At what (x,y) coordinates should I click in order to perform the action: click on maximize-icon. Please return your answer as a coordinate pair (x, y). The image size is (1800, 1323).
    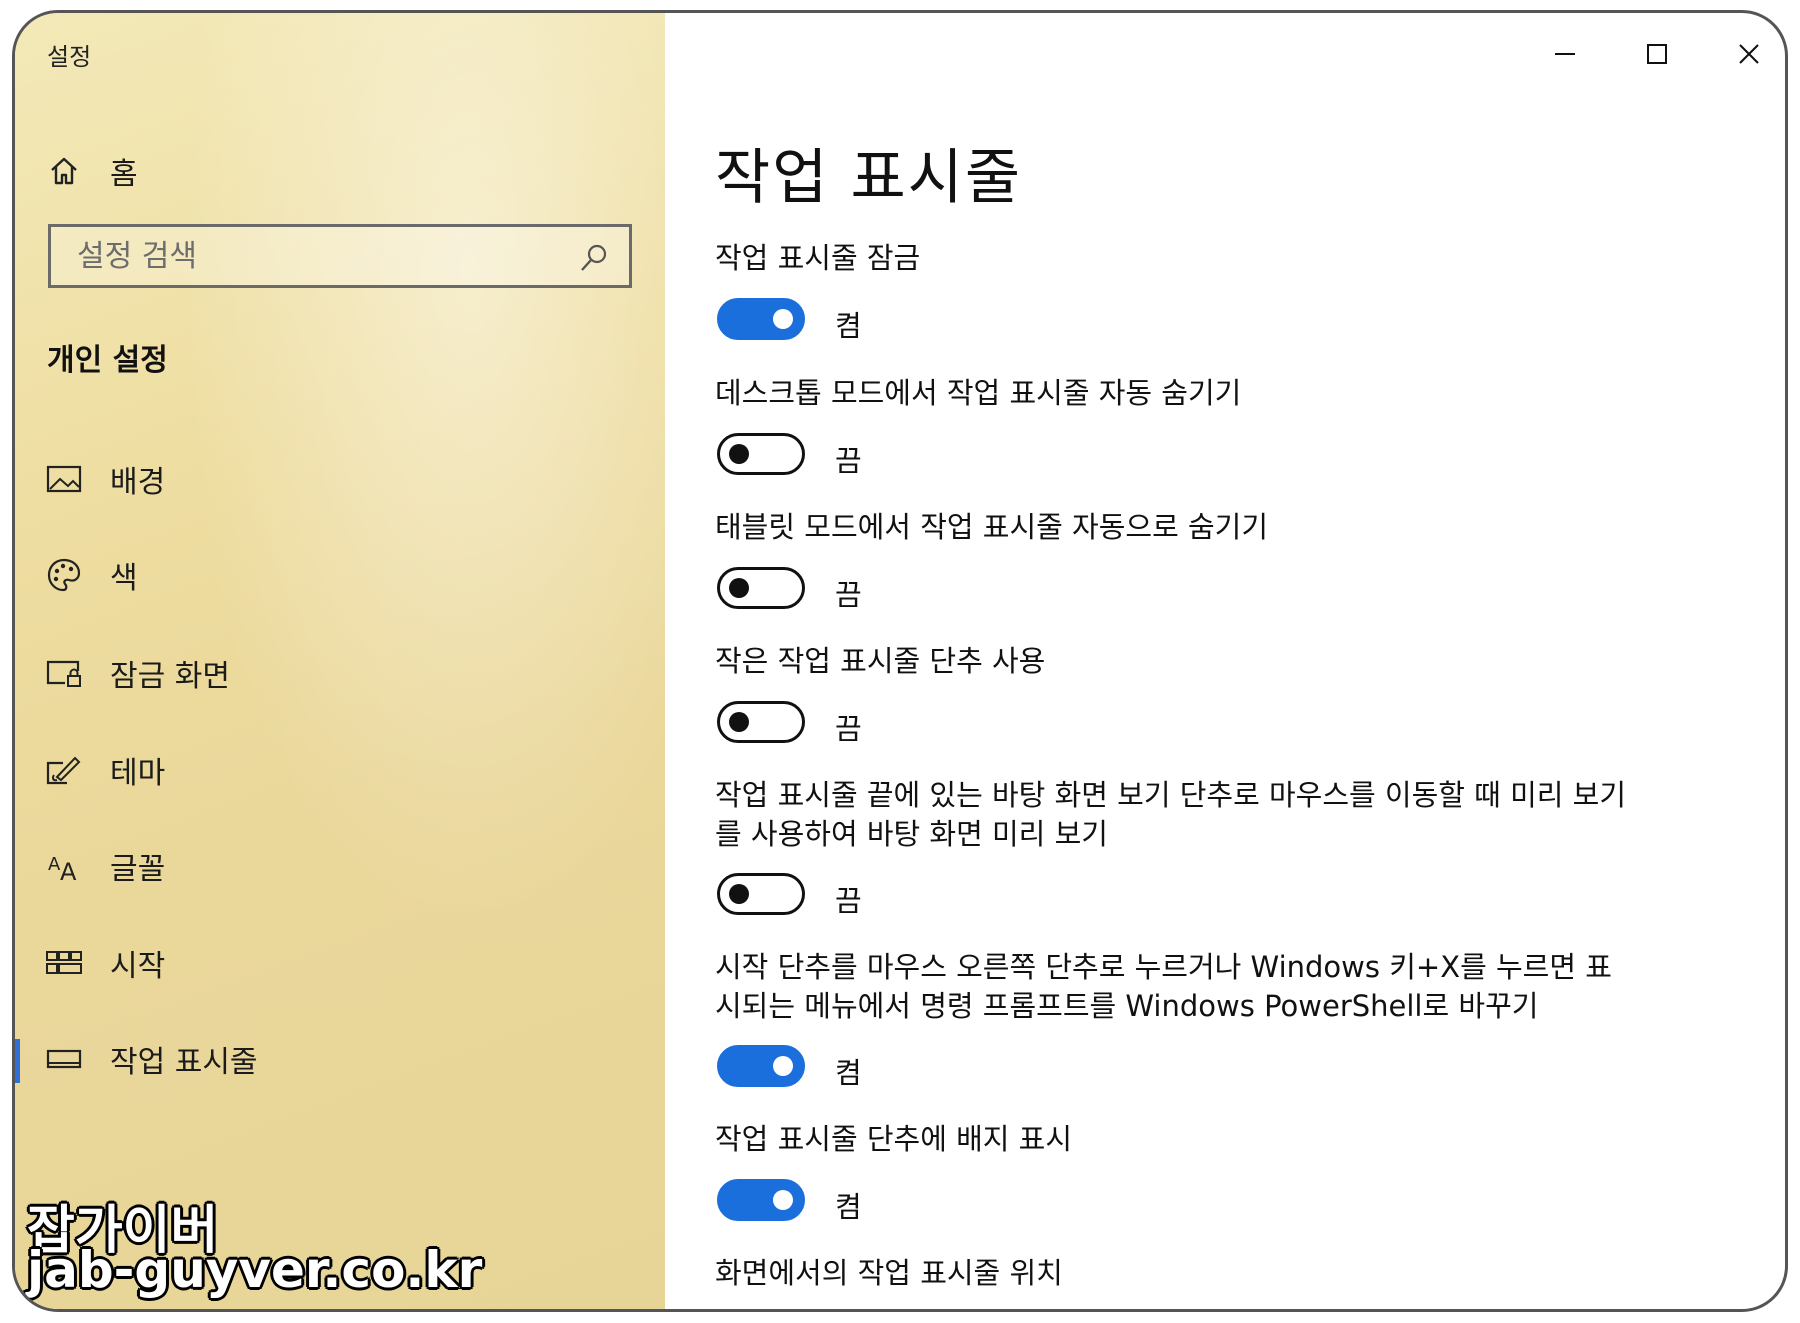
    Looking at the image, I should click on (1657, 56).